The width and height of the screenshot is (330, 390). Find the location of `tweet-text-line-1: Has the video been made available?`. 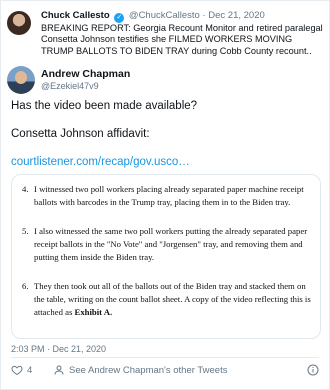

tweet-text-line-1: Has the video been made available? is located at coordinates (104, 106).